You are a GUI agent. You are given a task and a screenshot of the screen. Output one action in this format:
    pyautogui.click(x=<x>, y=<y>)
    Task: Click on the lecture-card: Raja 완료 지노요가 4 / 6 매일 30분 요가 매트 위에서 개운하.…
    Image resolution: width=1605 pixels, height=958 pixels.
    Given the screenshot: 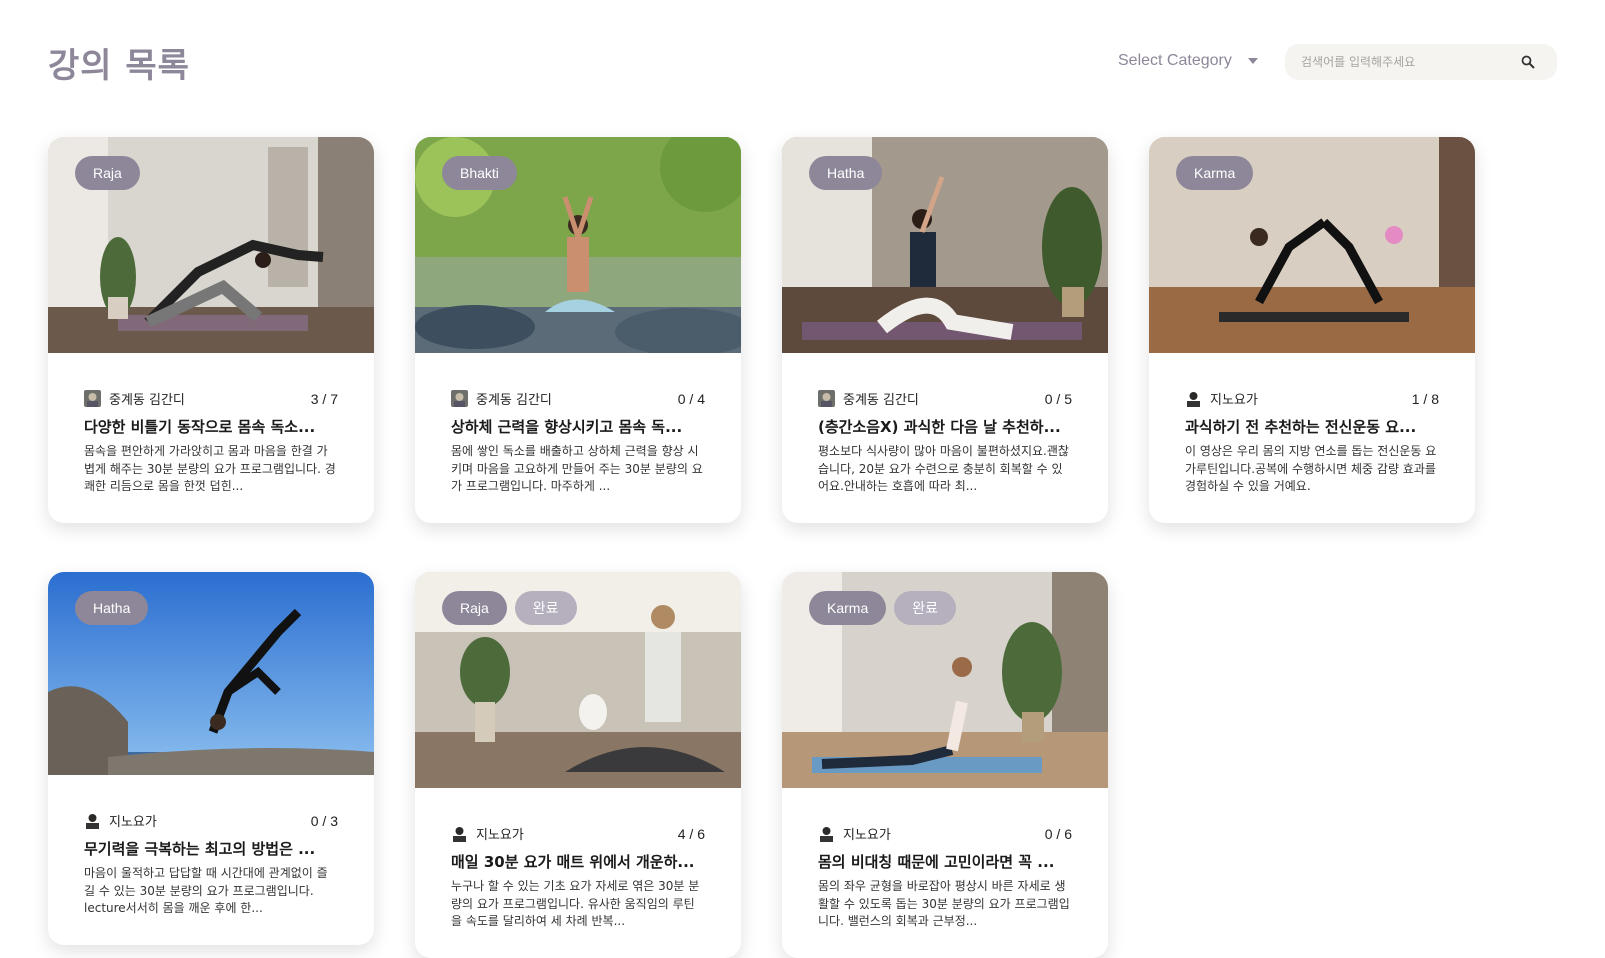 What is the action you would take?
    pyautogui.click(x=578, y=765)
    